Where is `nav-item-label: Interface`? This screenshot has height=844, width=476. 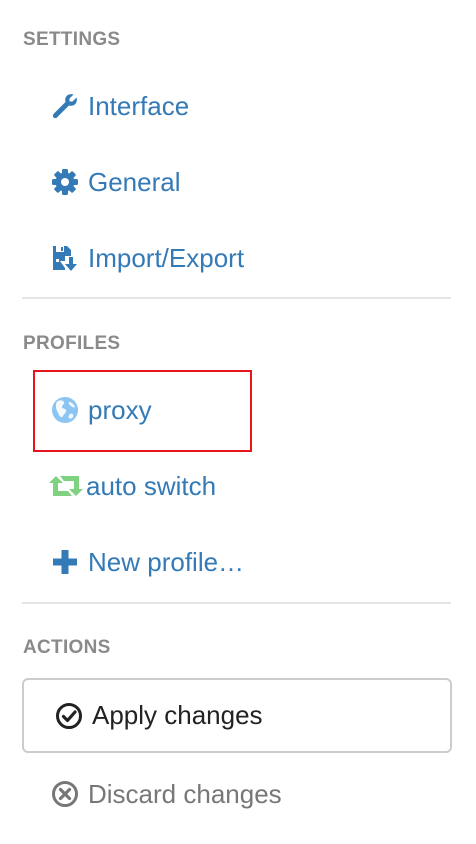 nav-item-label: Interface is located at coordinates (139, 105).